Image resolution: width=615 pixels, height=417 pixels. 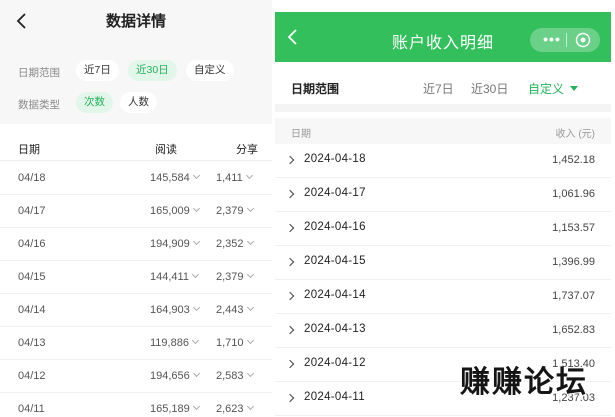 What do you see at coordinates (32, 277) in the screenshot?
I see `row-date: 04/15` at bounding box center [32, 277].